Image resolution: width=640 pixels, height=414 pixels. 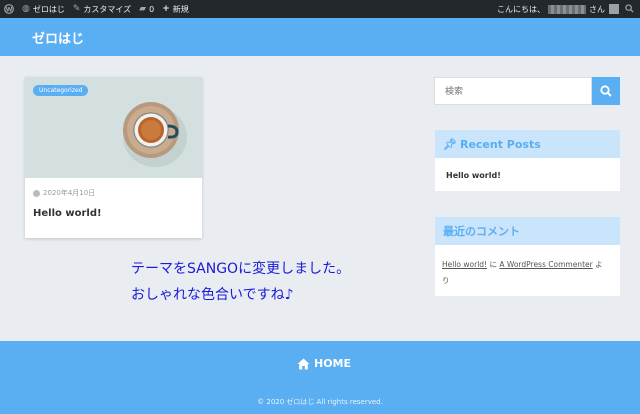 What do you see at coordinates (36, 193) in the screenshot?
I see `clock-icon` at bounding box center [36, 193].